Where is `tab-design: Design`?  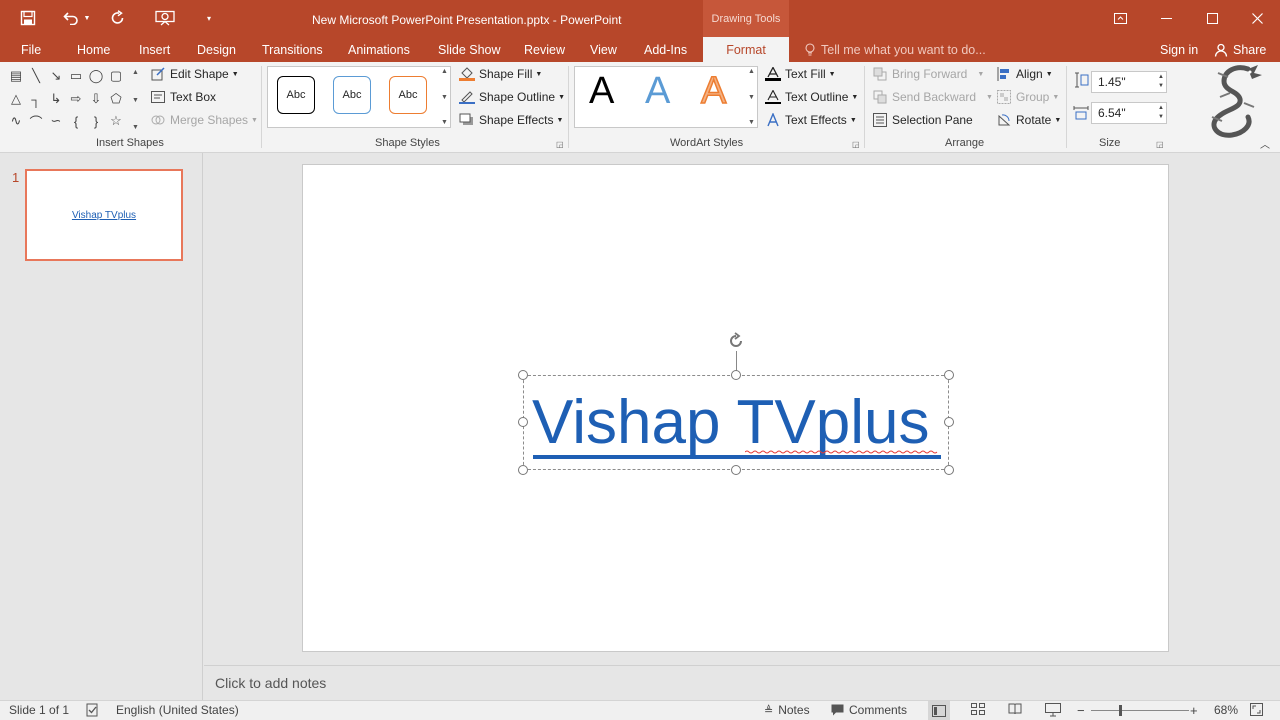 tab-design: Design is located at coordinates (216, 49).